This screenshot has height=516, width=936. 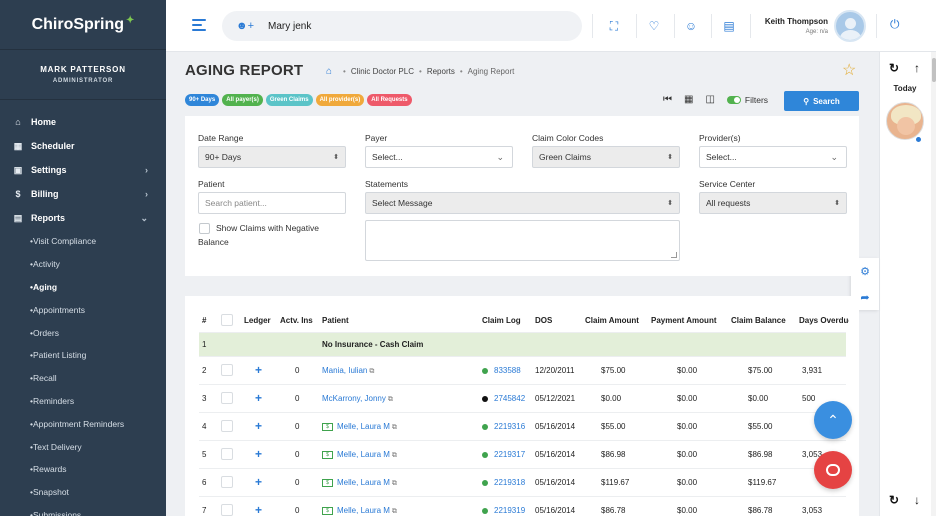 What do you see at coordinates (202, 100) in the screenshot?
I see `filter-chip: 90+ Days` at bounding box center [202, 100].